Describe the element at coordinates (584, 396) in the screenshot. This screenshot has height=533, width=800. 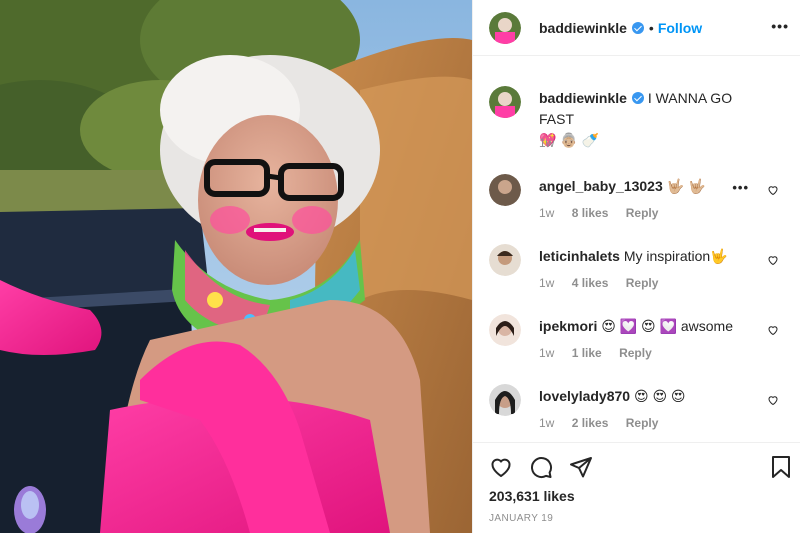
I see `comment-username: lovelylady870` at that location.